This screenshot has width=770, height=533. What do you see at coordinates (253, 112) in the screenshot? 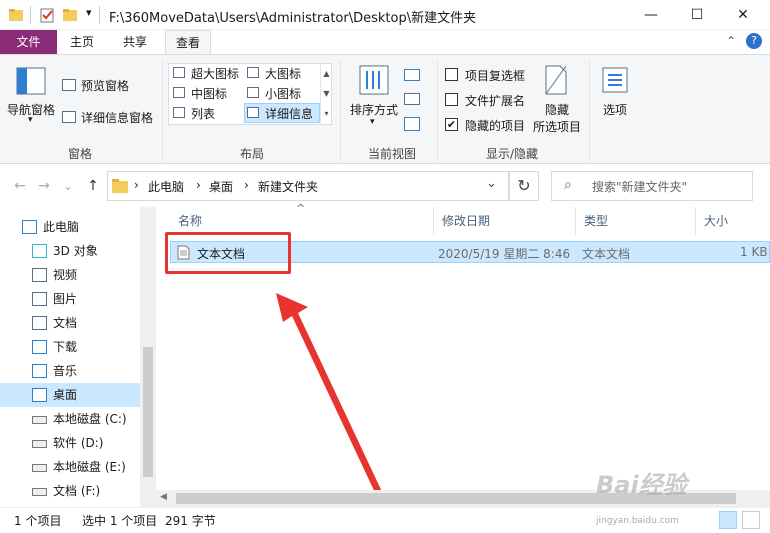
I see `details-icon` at bounding box center [253, 112].